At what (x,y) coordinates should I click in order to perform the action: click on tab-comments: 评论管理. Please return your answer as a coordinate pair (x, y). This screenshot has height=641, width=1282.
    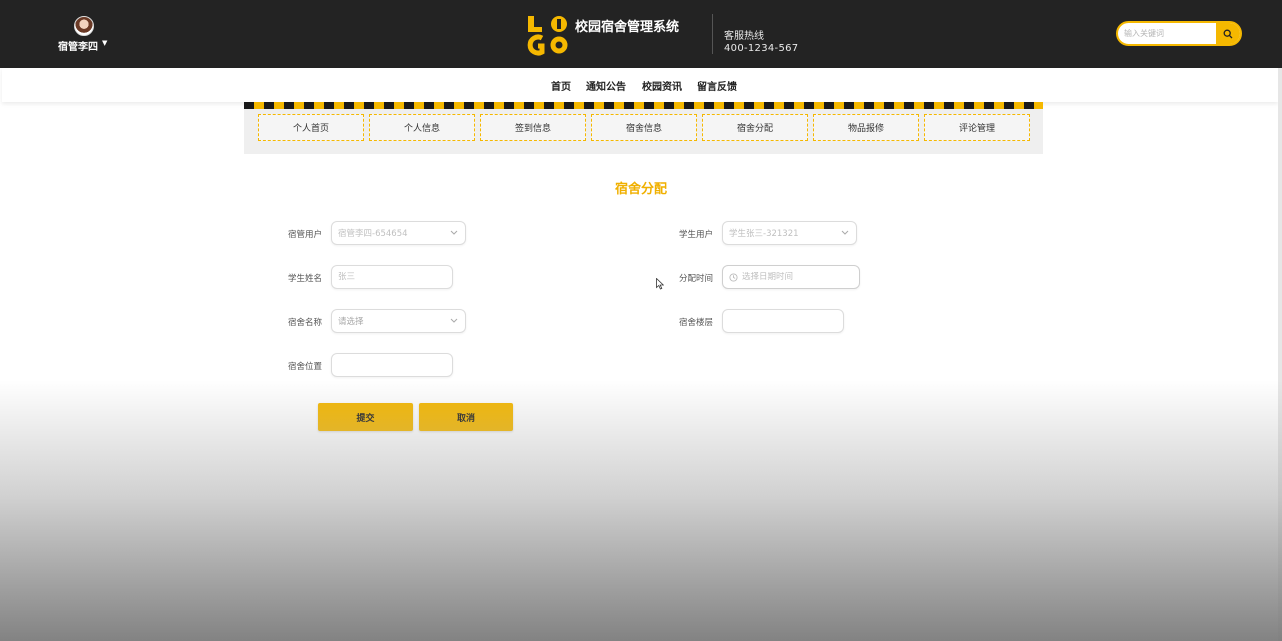
    Looking at the image, I should click on (977, 127).